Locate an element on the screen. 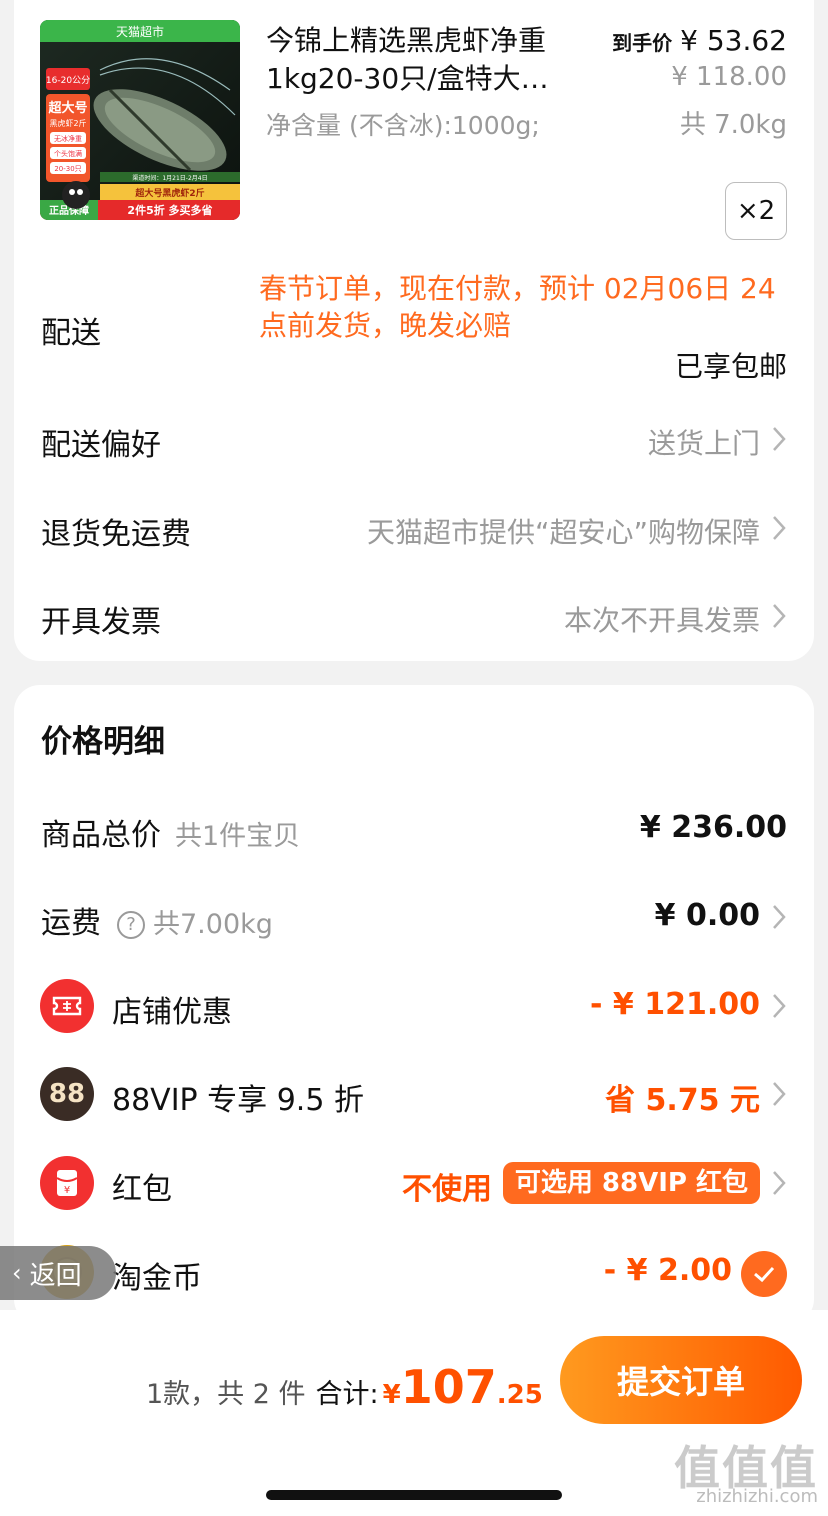  chevron-left-icon: ‹ is located at coordinates (17, 1273).